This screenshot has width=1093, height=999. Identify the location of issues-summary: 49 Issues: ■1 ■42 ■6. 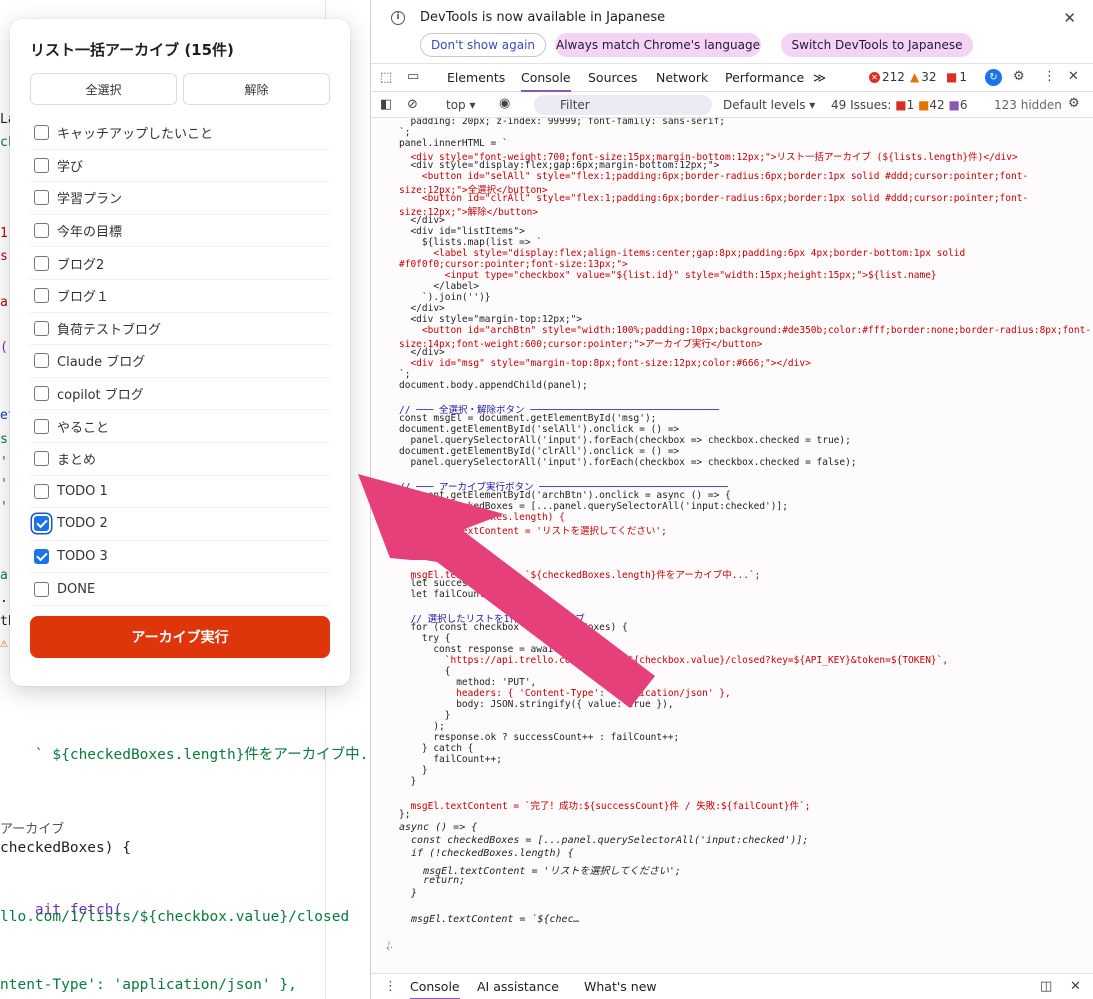
(899, 105).